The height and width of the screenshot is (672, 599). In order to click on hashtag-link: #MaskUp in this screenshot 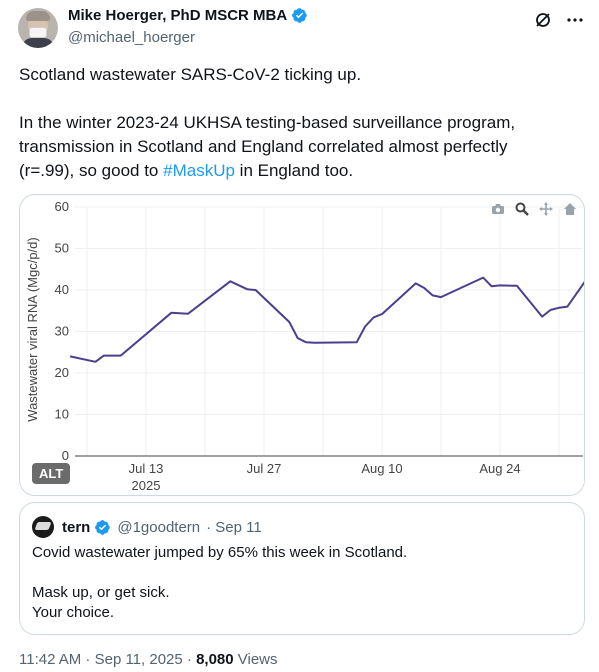, I will do `click(199, 170)`.